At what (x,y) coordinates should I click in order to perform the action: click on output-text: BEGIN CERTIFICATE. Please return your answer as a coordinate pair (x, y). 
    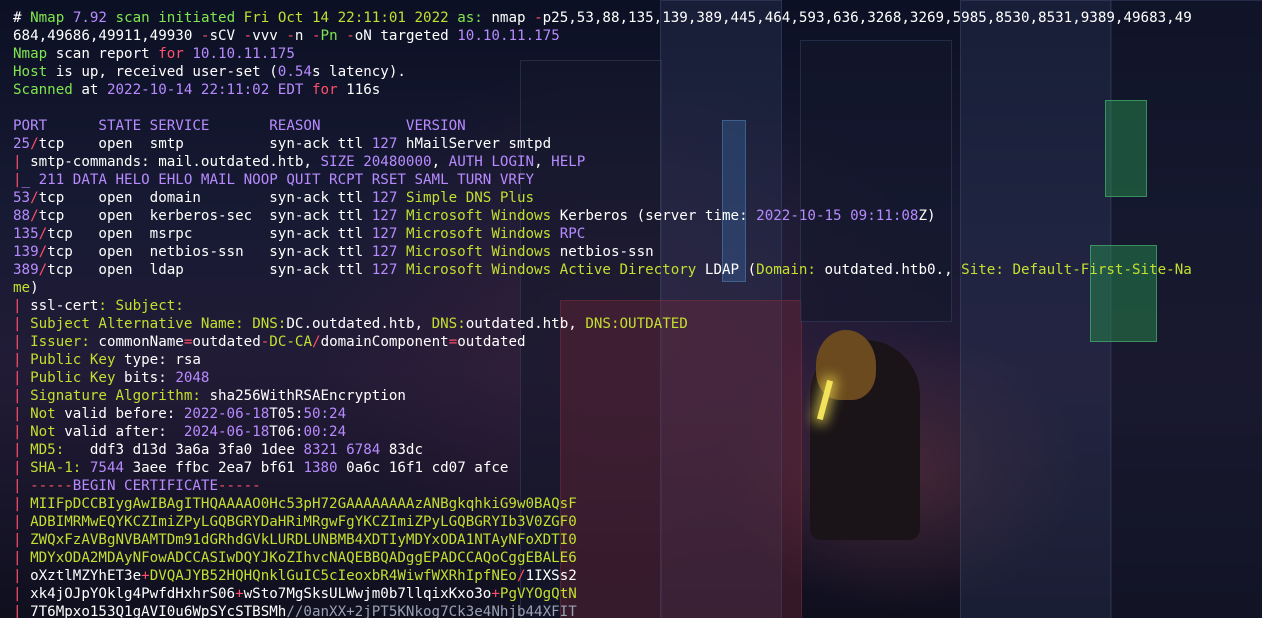
    Looking at the image, I should click on (145, 486).